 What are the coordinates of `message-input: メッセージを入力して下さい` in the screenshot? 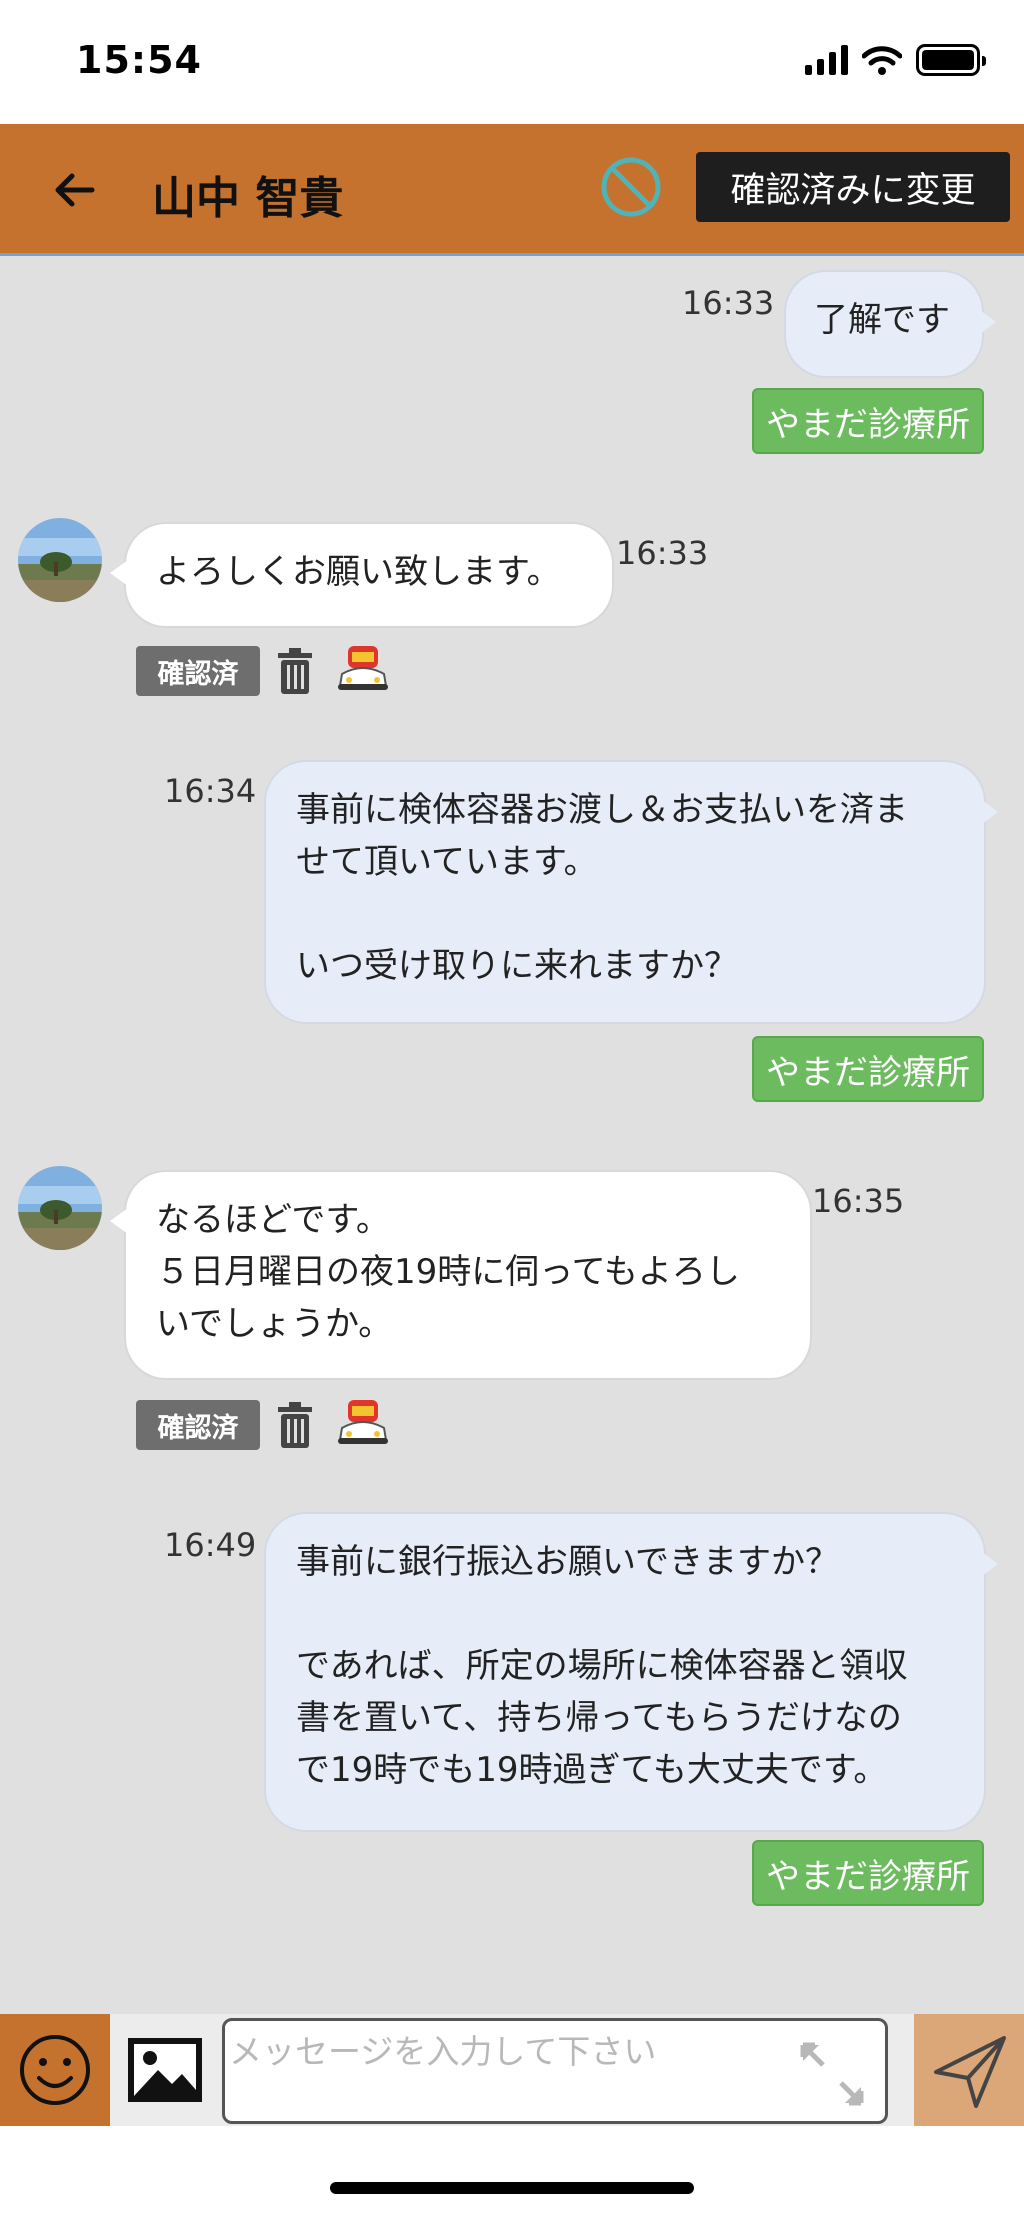 It's located at (555, 2071).